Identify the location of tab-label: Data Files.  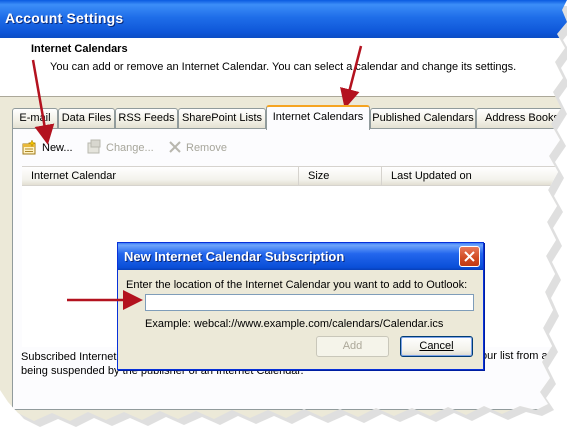
(86, 118).